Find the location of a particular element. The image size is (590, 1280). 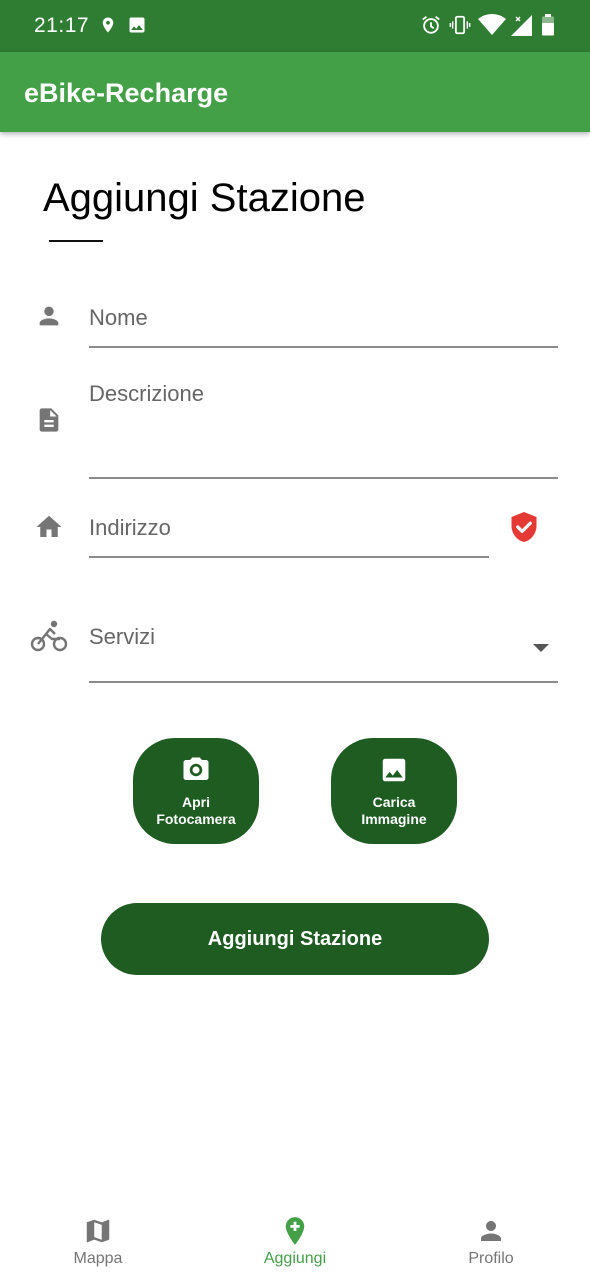

indirizzo-underline is located at coordinates (289, 557).